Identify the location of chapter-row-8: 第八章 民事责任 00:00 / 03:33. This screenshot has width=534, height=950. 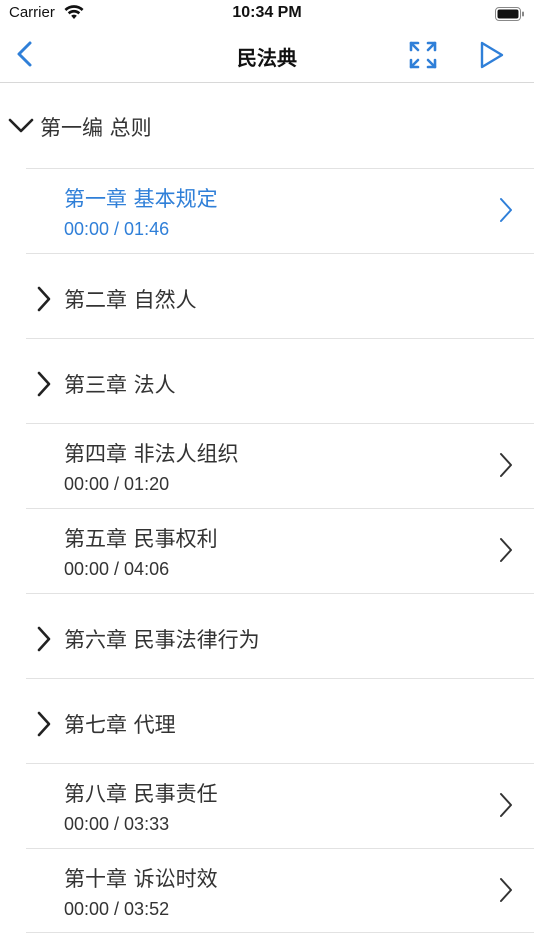
(280, 805).